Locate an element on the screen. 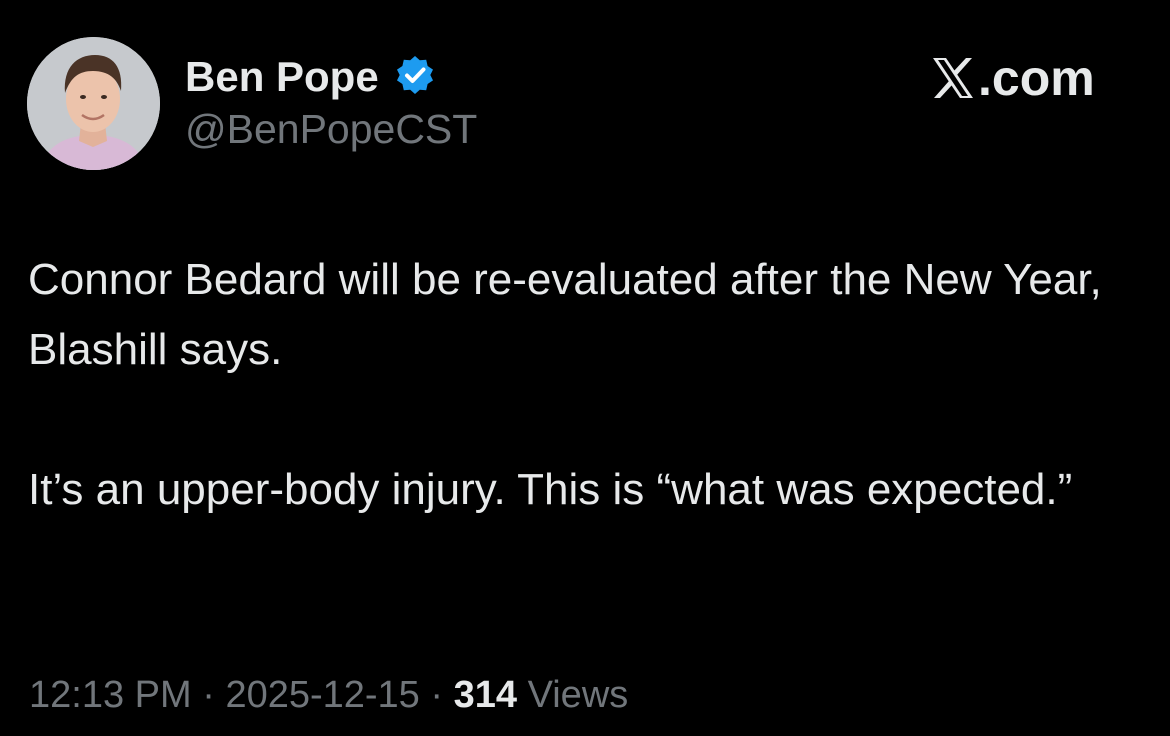  tweet-meta: 12:13 PM · 2025-12-15 · 314 Views is located at coordinates (328, 695).